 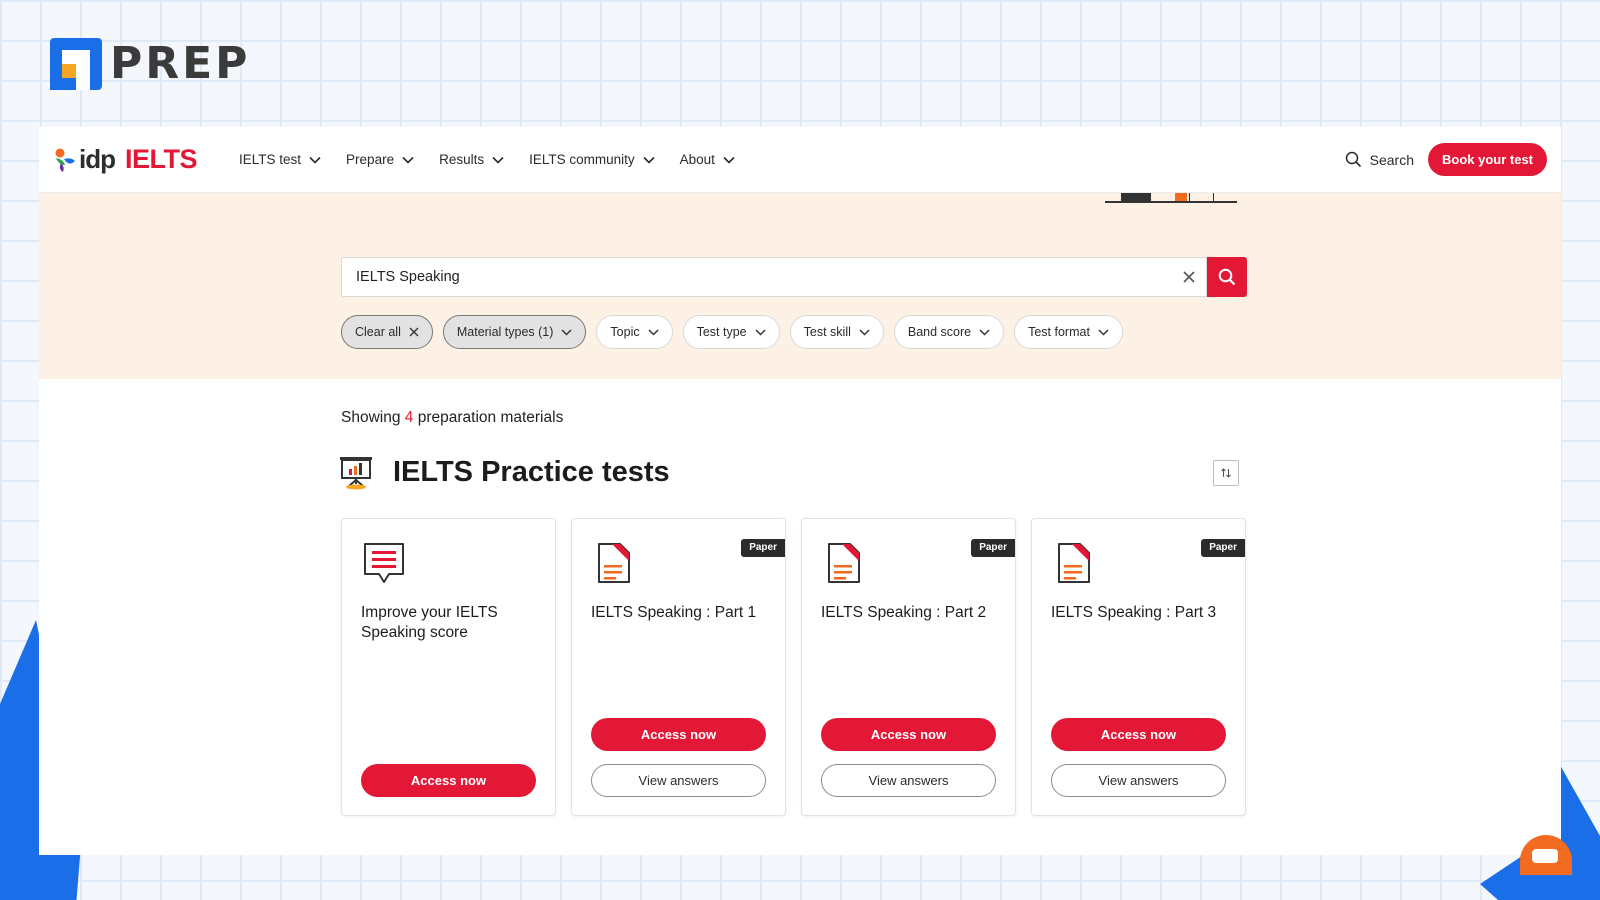 I want to click on nav-item-label: IELTS test, so click(x=270, y=159).